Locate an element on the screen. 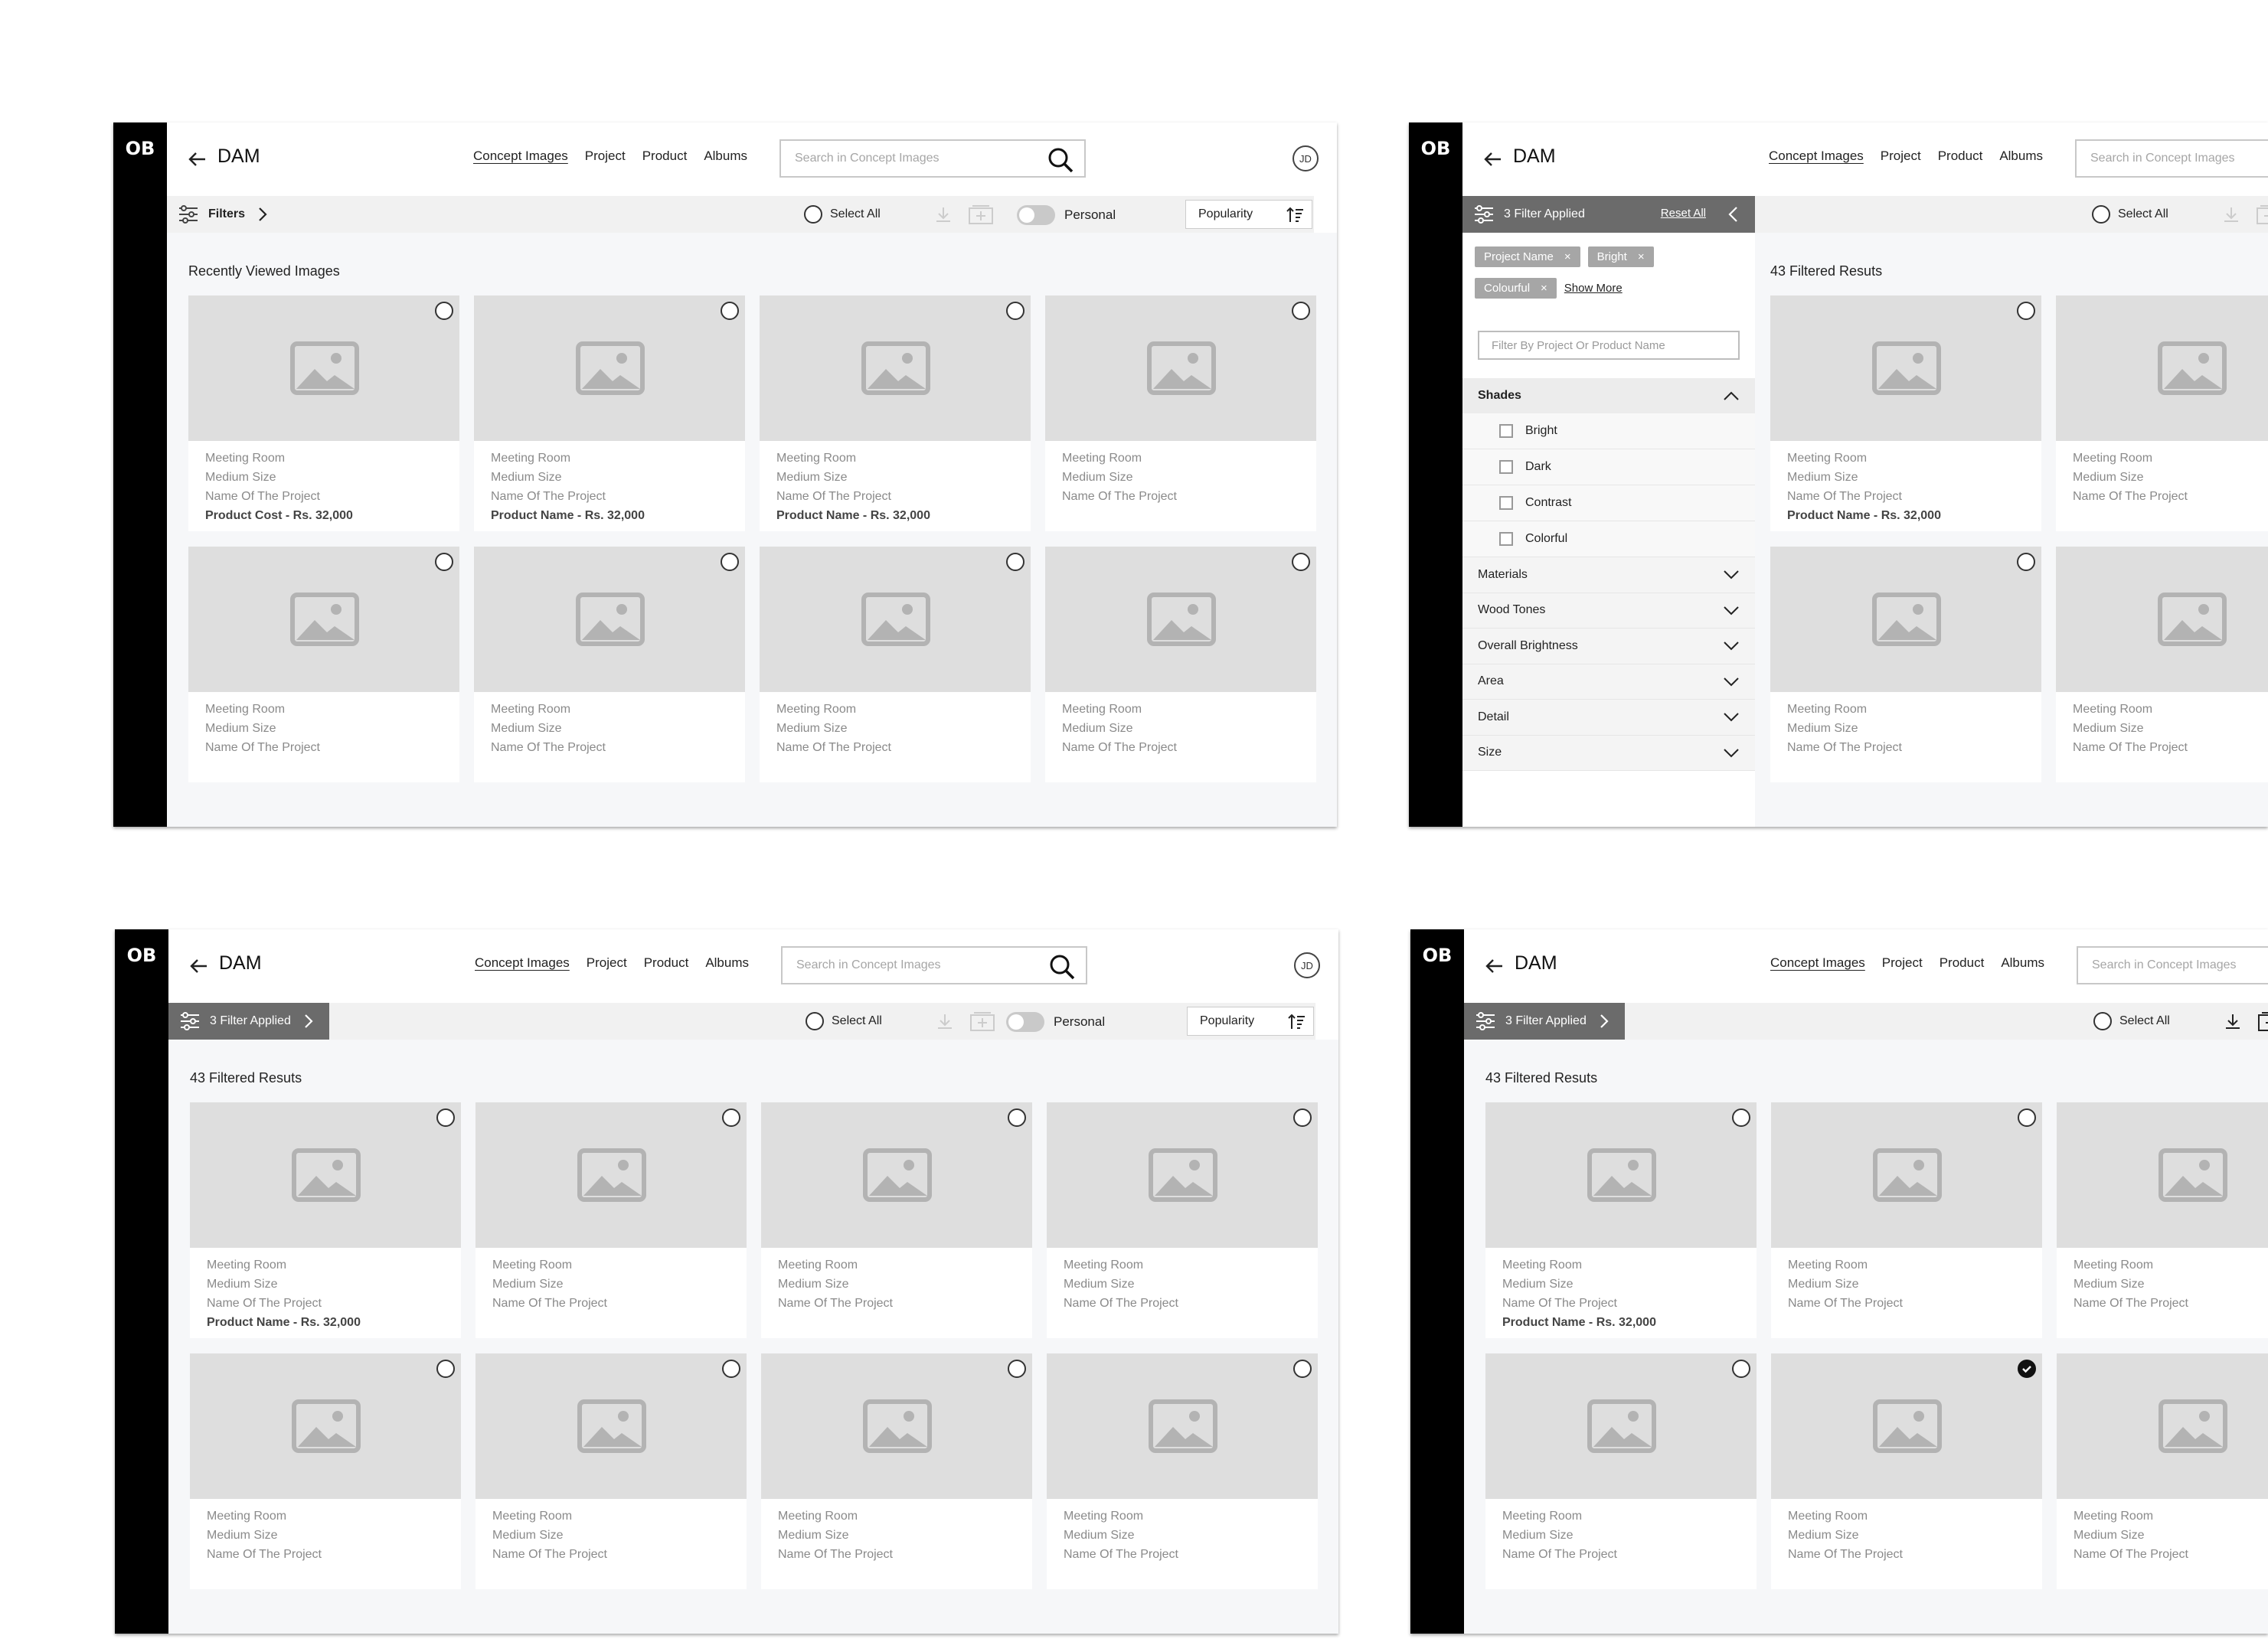 The image size is (2268, 1652). nav-albums: Albums is located at coordinates (725, 156).